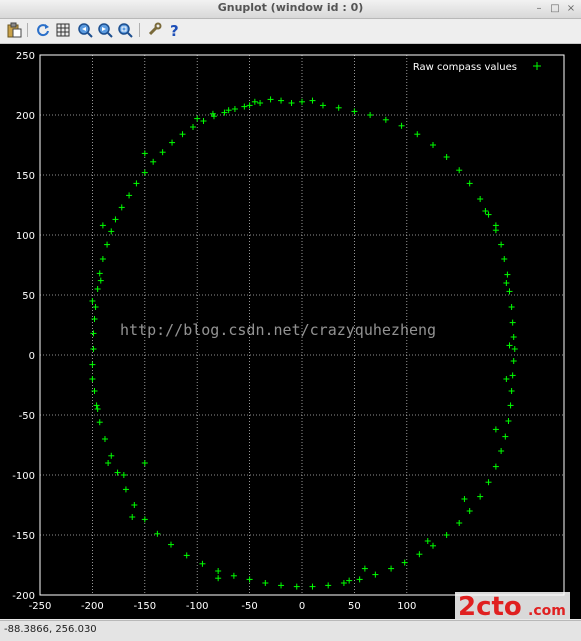  I want to click on zoom-next-icon, so click(105, 30).